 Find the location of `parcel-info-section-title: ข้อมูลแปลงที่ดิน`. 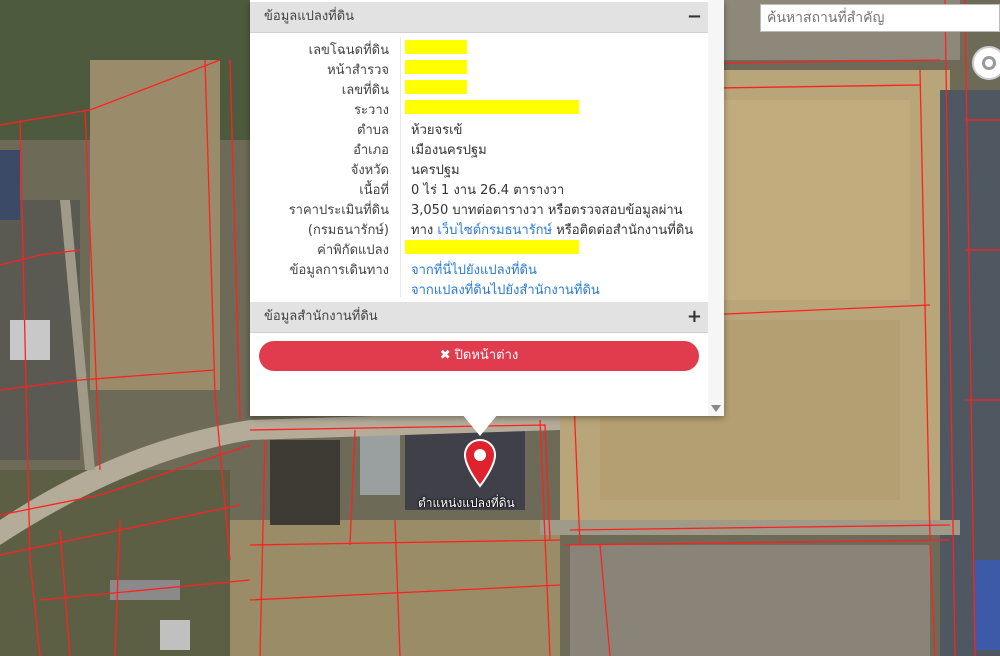

parcel-info-section-title: ข้อมูลแปลงที่ดิน is located at coordinates (309, 16).